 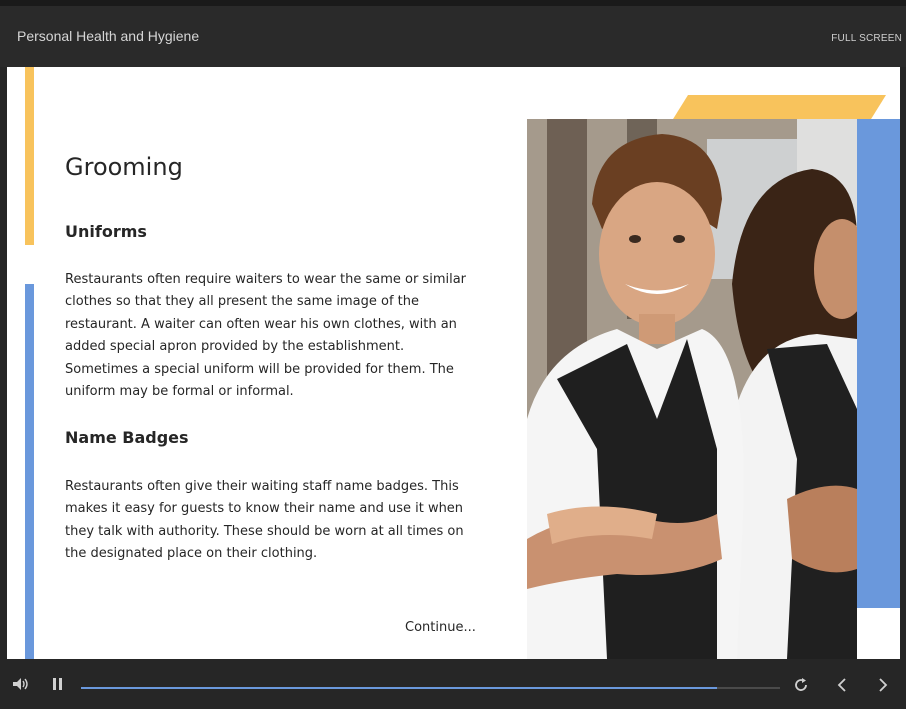 I want to click on accent-bar-yellow, so click(x=29, y=156).